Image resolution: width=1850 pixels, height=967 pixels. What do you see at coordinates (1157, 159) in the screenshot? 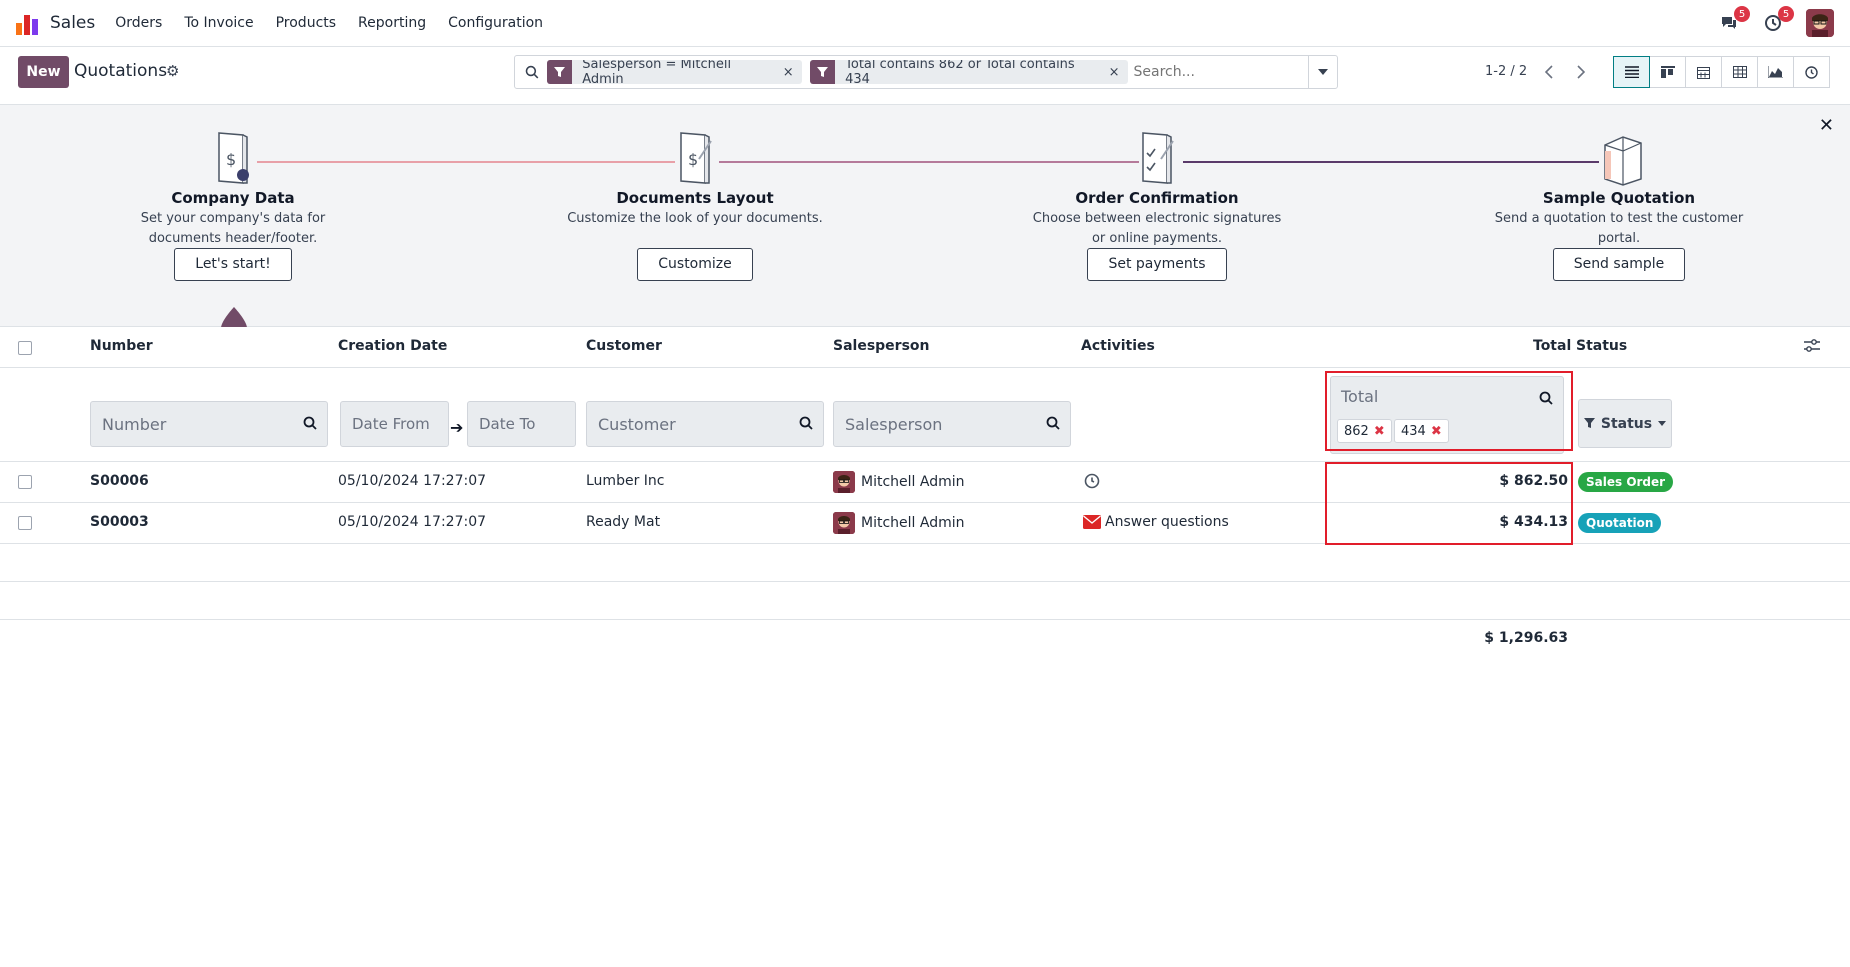
I see `checklist-icon` at bounding box center [1157, 159].